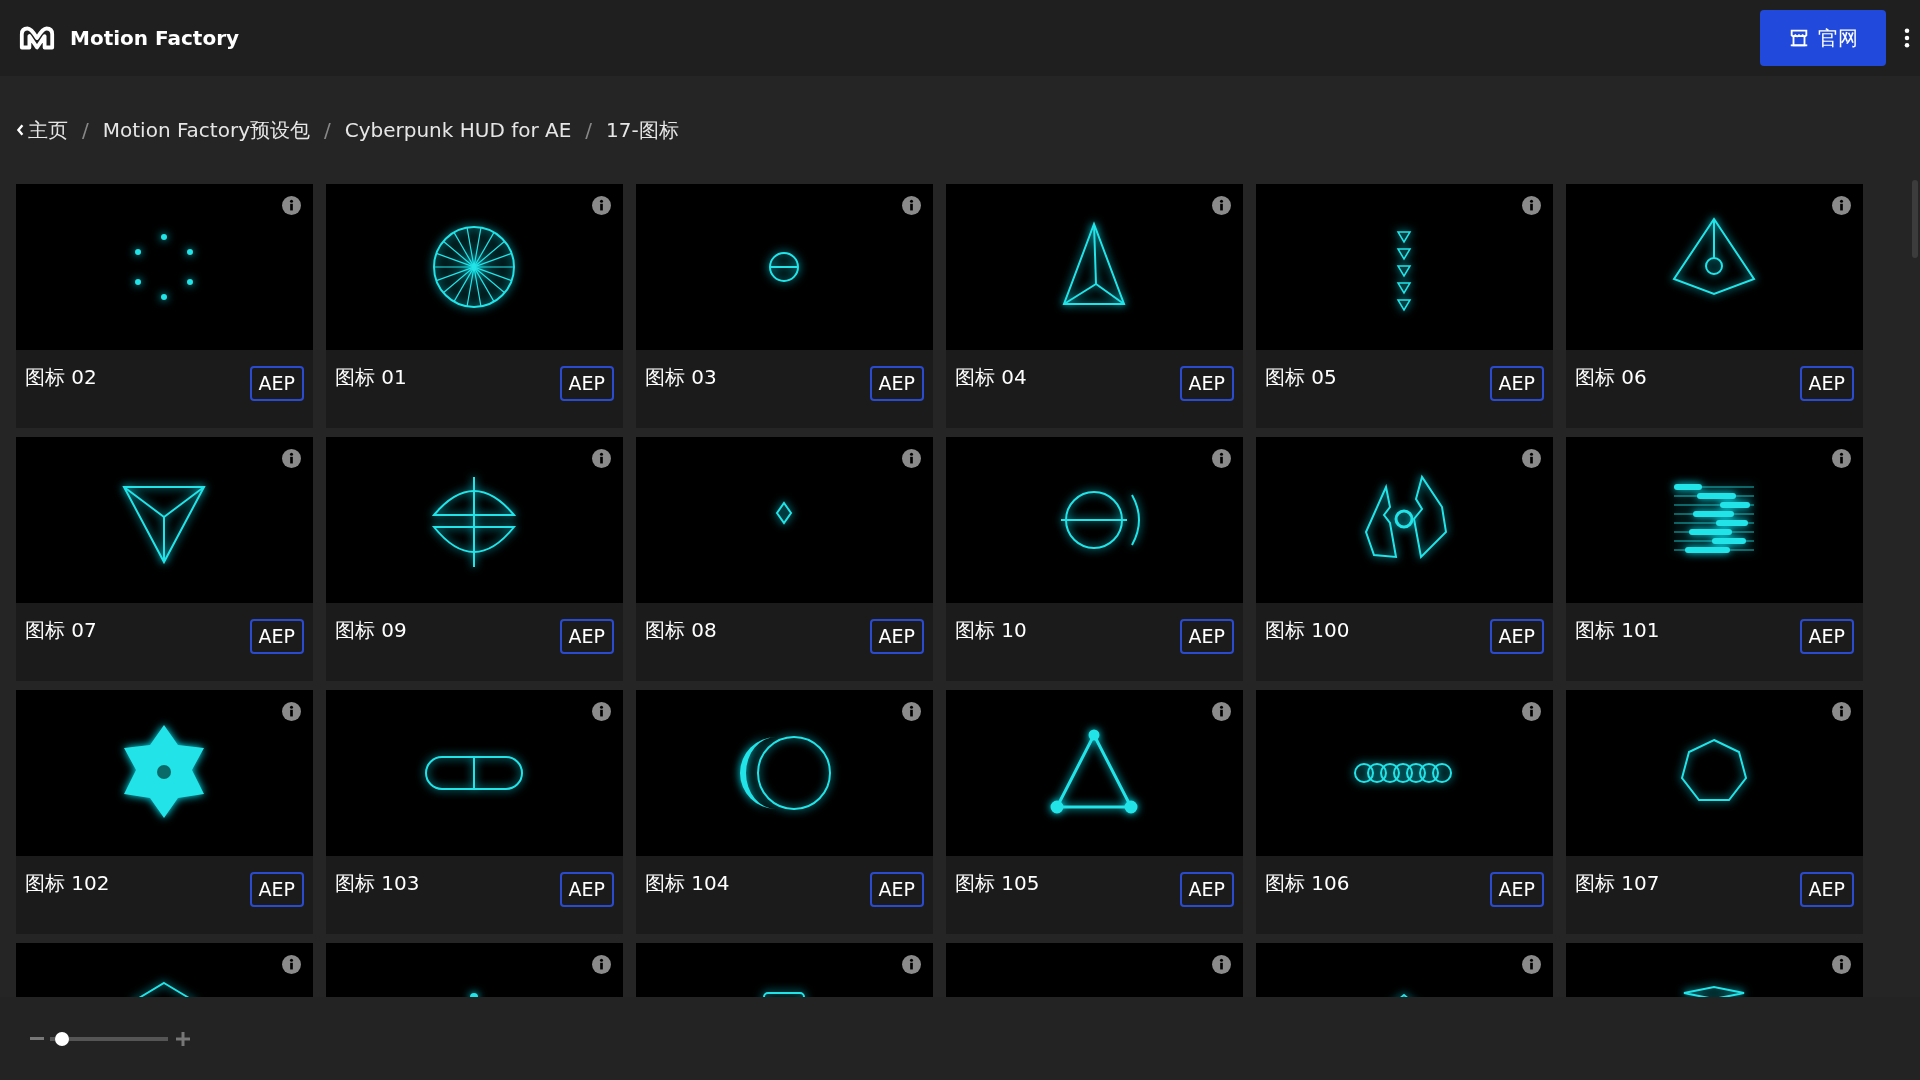  I want to click on preset-title: 图标 101, so click(1617, 630).